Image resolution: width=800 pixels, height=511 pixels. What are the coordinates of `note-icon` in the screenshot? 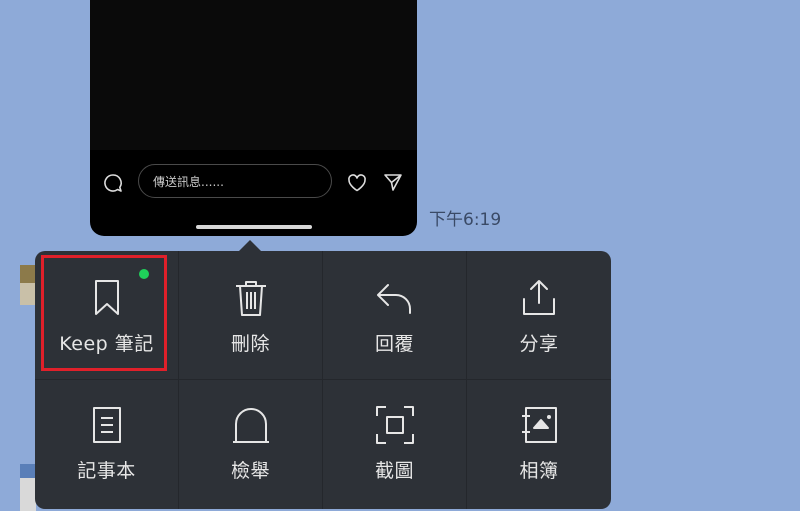 It's located at (107, 425).